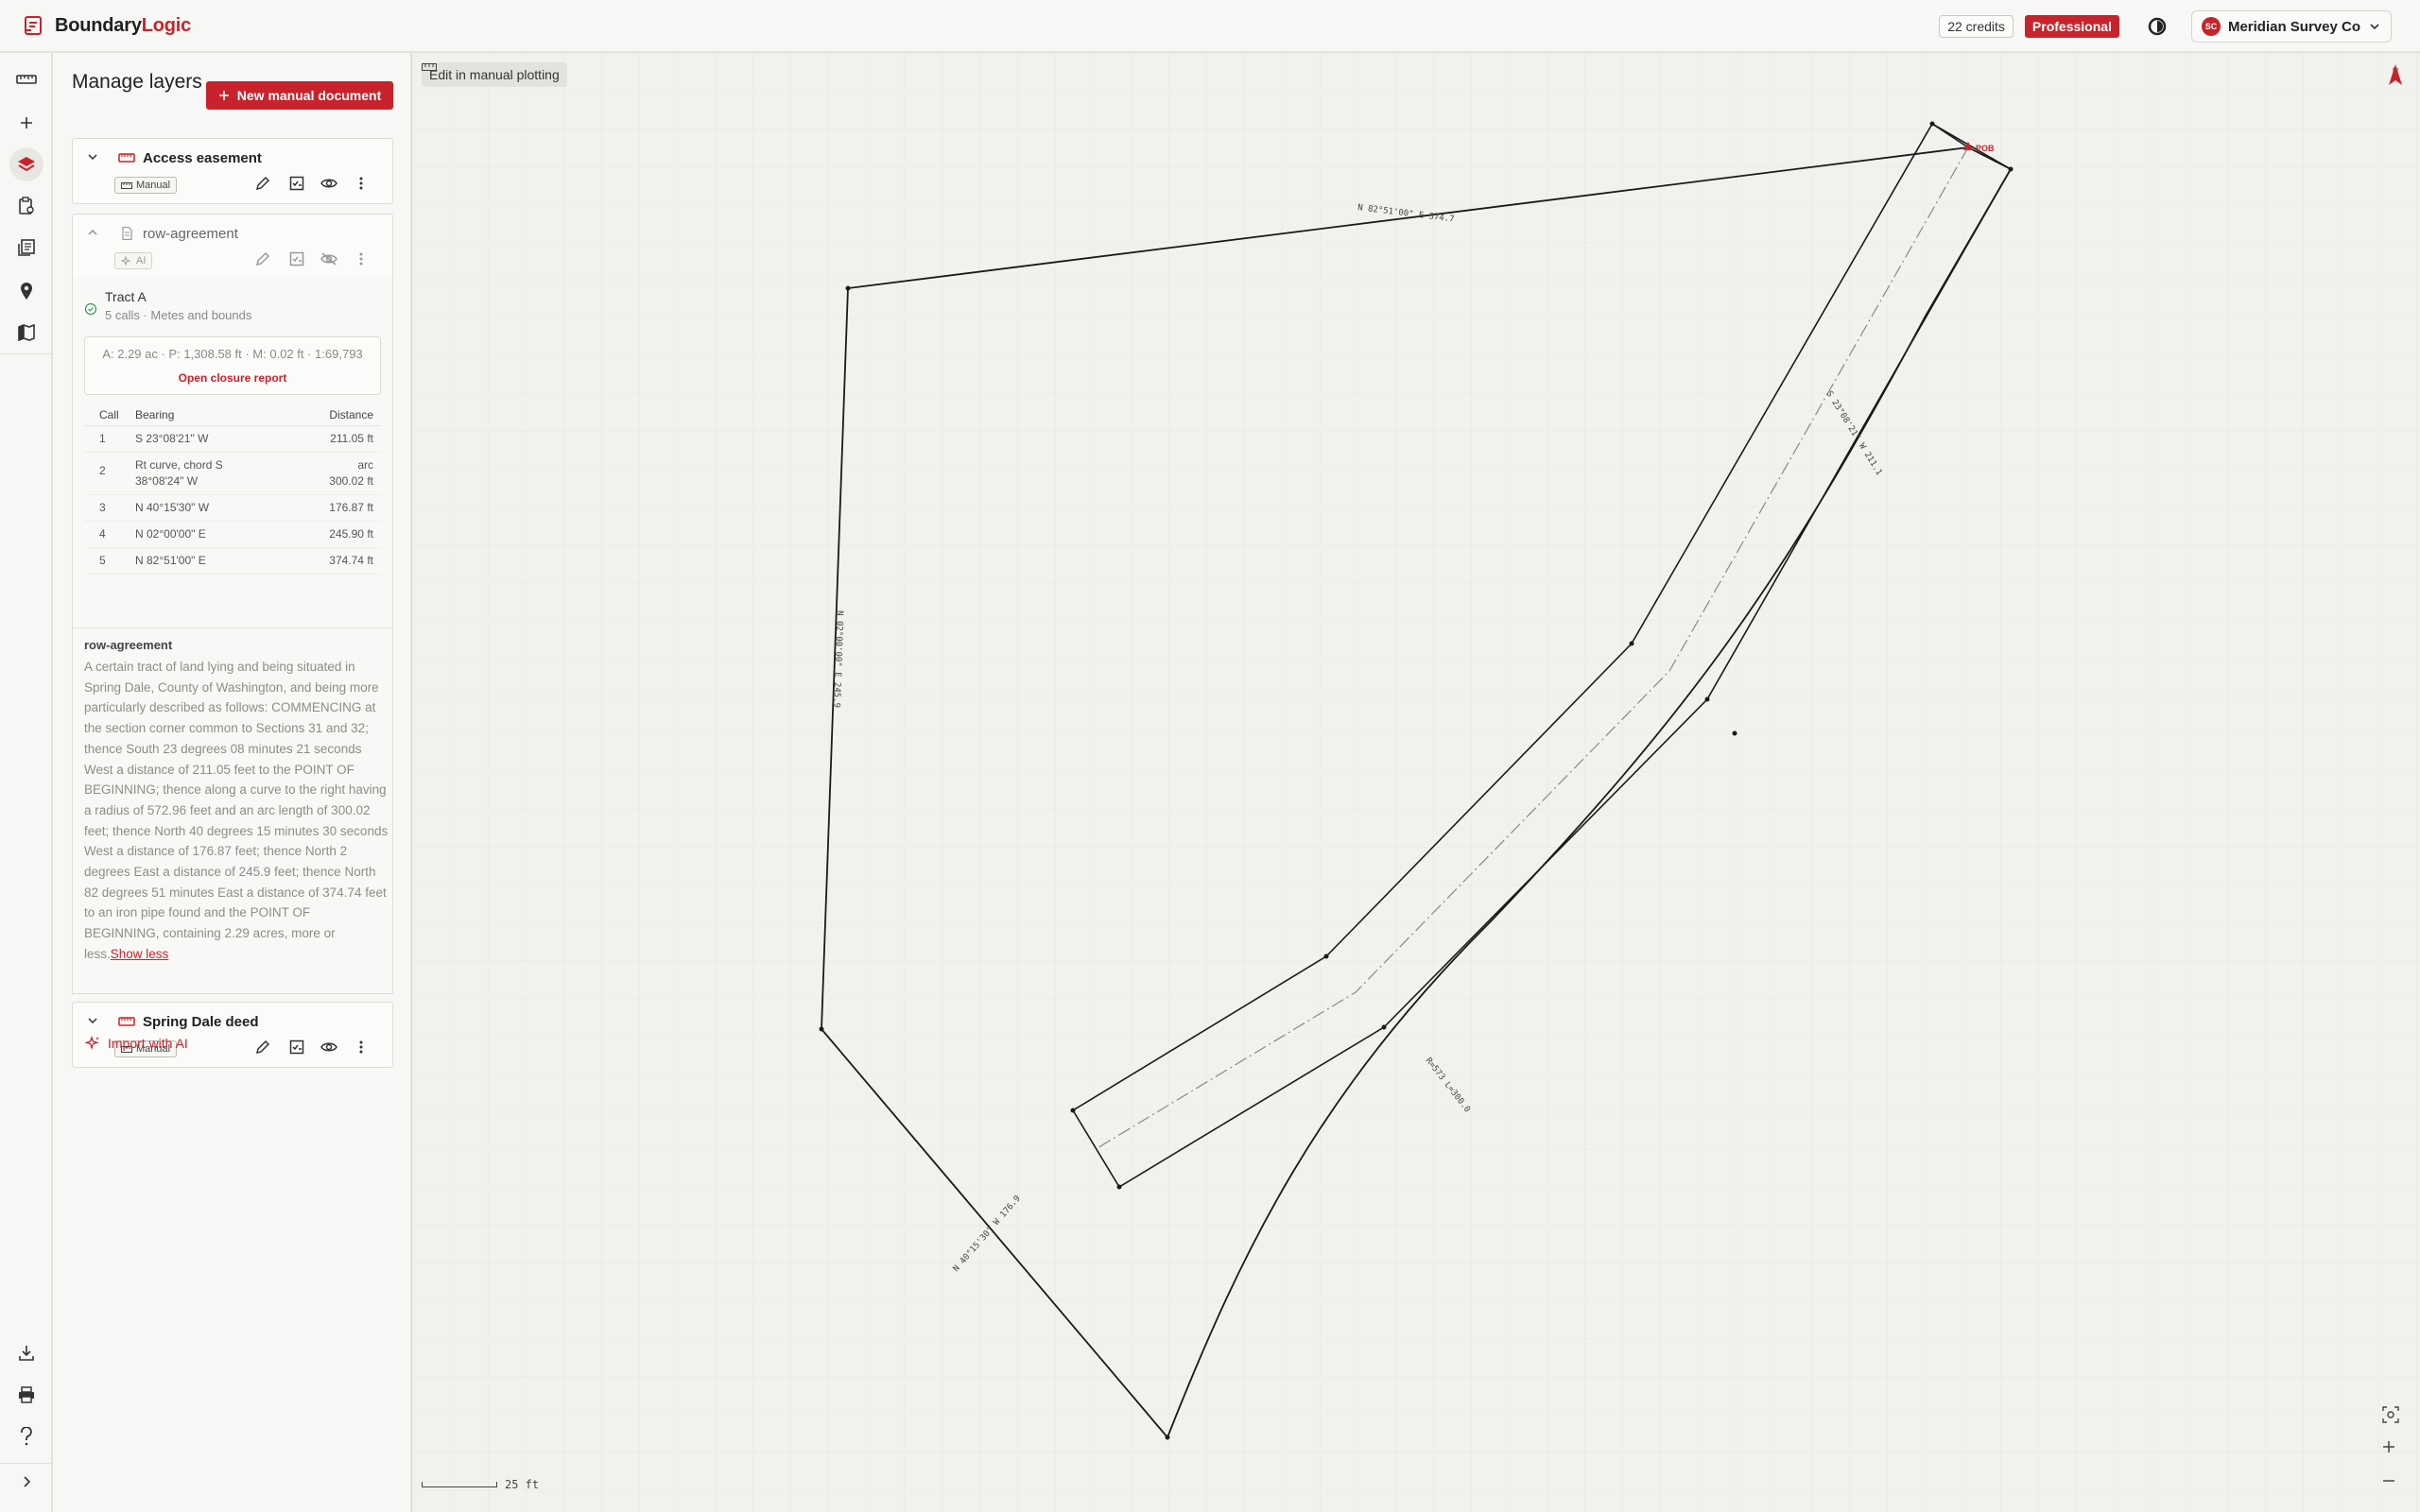 The image size is (2420, 1512). I want to click on brand-logo: BoundaryLogic, so click(107, 26).